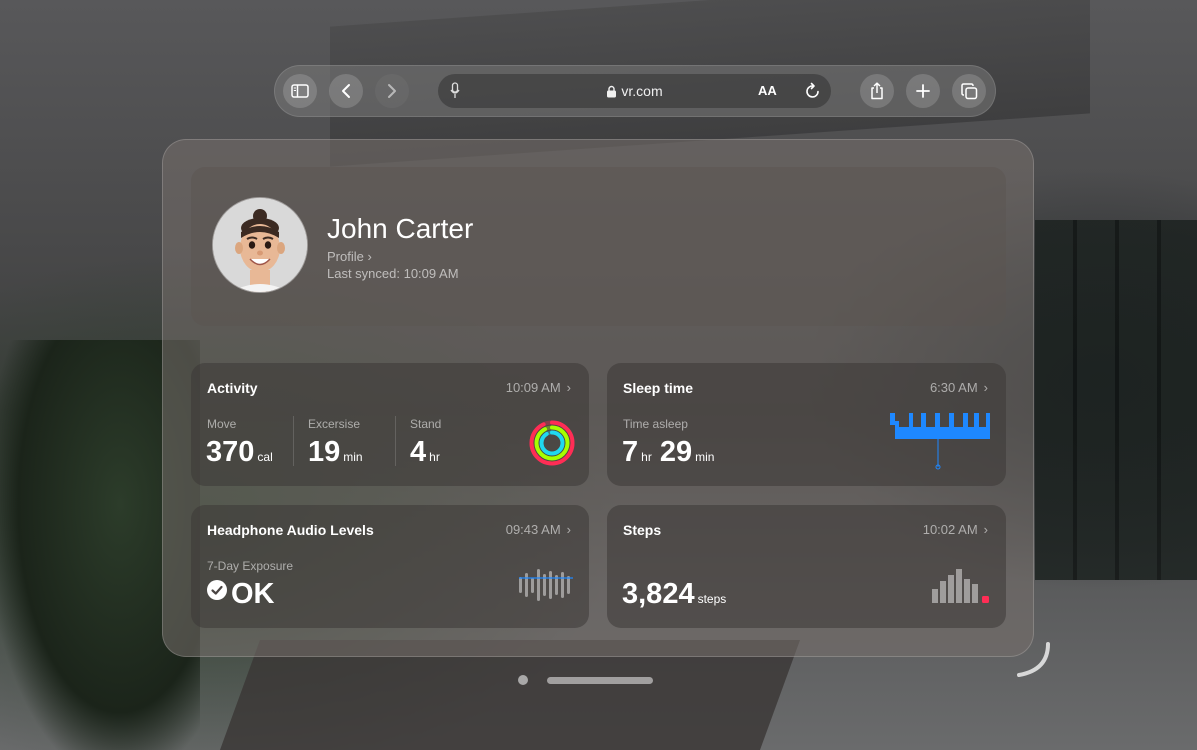 This screenshot has height=750, width=1197. I want to click on steps-card: Steps 10:02 AM › 3,824 steps, so click(806, 566).